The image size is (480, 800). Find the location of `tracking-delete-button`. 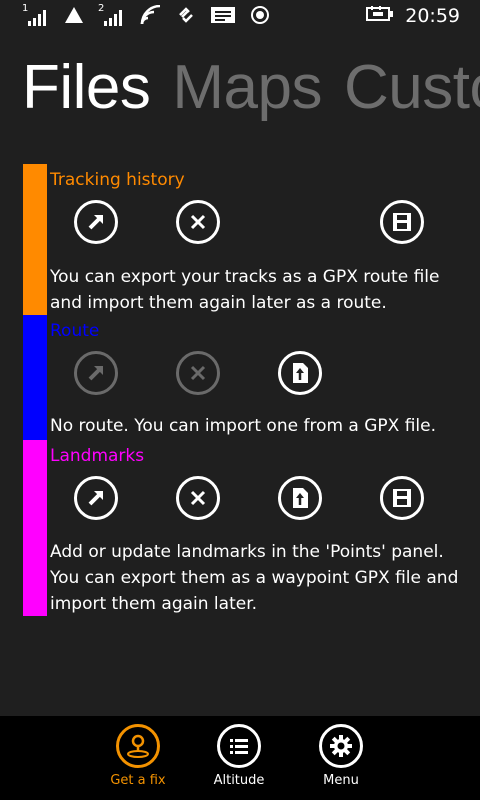

tracking-delete-button is located at coordinates (198, 222).